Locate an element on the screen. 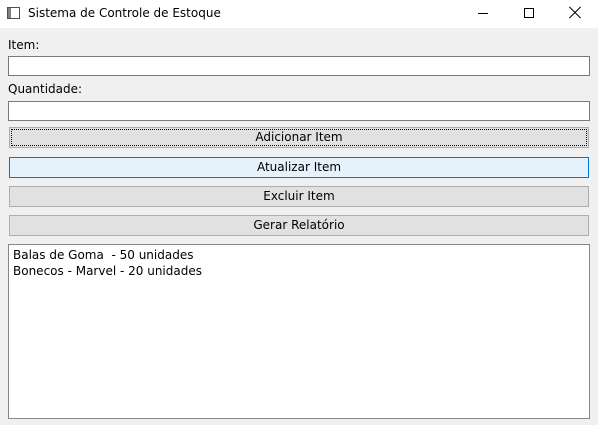  app-window-icon is located at coordinates (13, 13).